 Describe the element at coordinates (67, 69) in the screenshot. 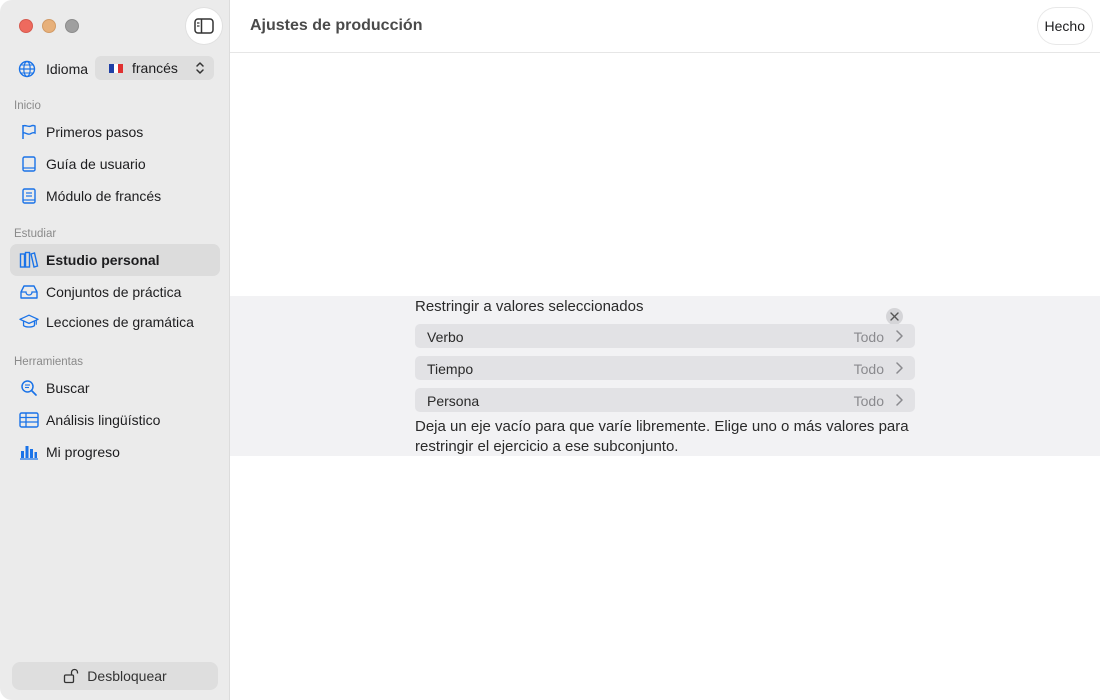

I see `language-label: Idioma` at that location.